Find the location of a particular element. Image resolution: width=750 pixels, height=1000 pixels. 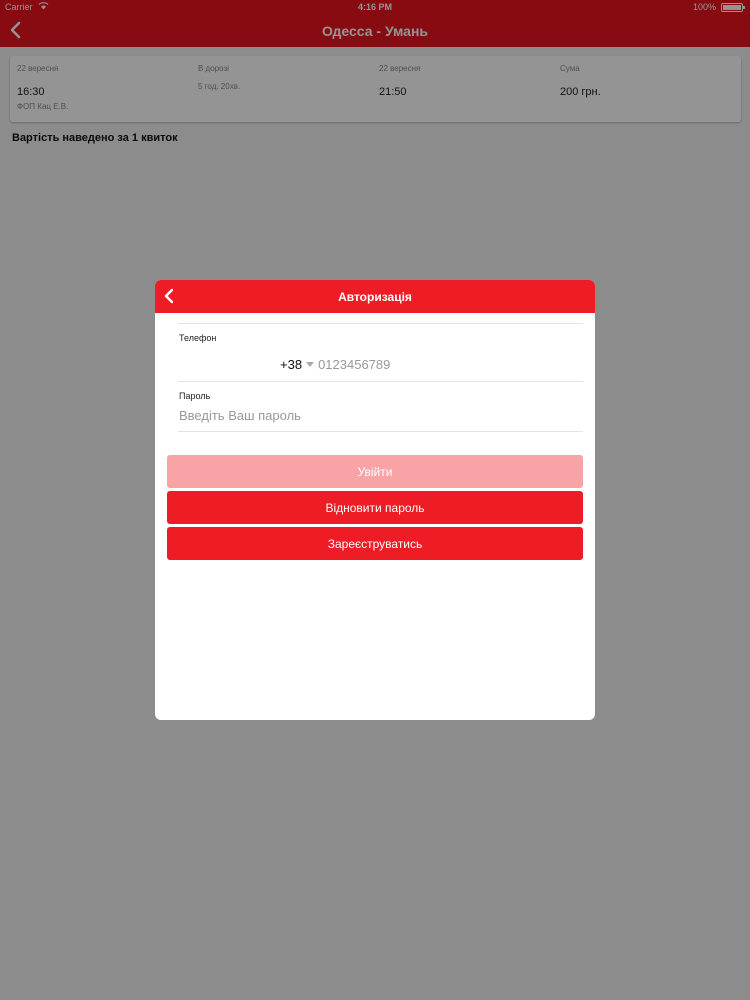

phone-country-code: +38 is located at coordinates (291, 364).